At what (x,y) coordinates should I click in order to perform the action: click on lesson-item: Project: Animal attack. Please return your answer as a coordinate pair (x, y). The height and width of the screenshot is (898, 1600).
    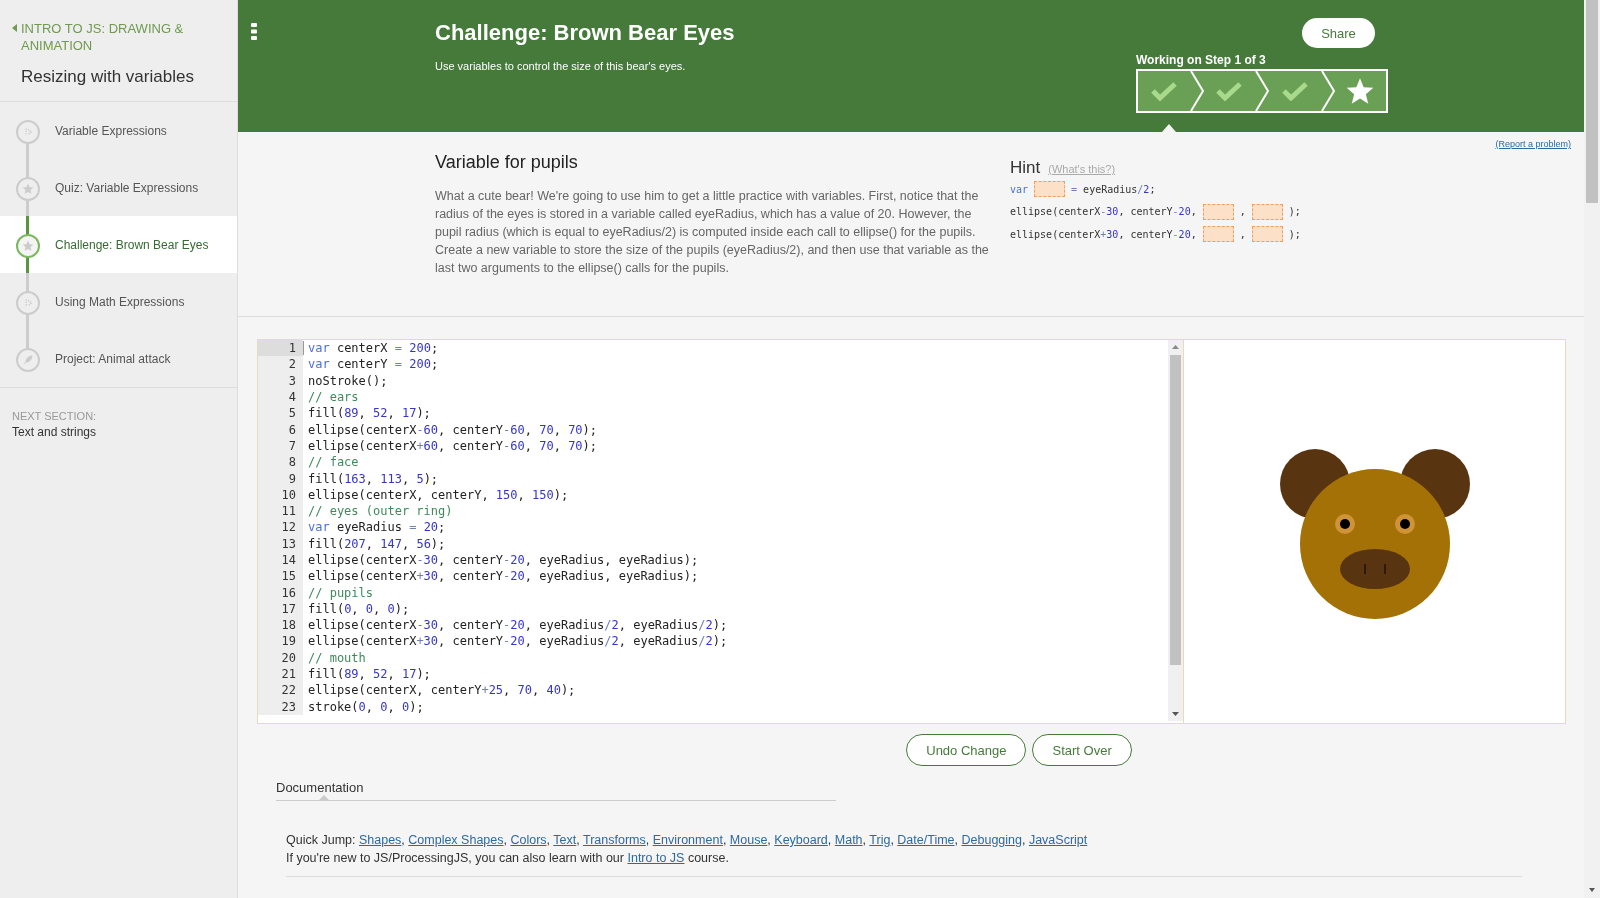
    Looking at the image, I should click on (118, 358).